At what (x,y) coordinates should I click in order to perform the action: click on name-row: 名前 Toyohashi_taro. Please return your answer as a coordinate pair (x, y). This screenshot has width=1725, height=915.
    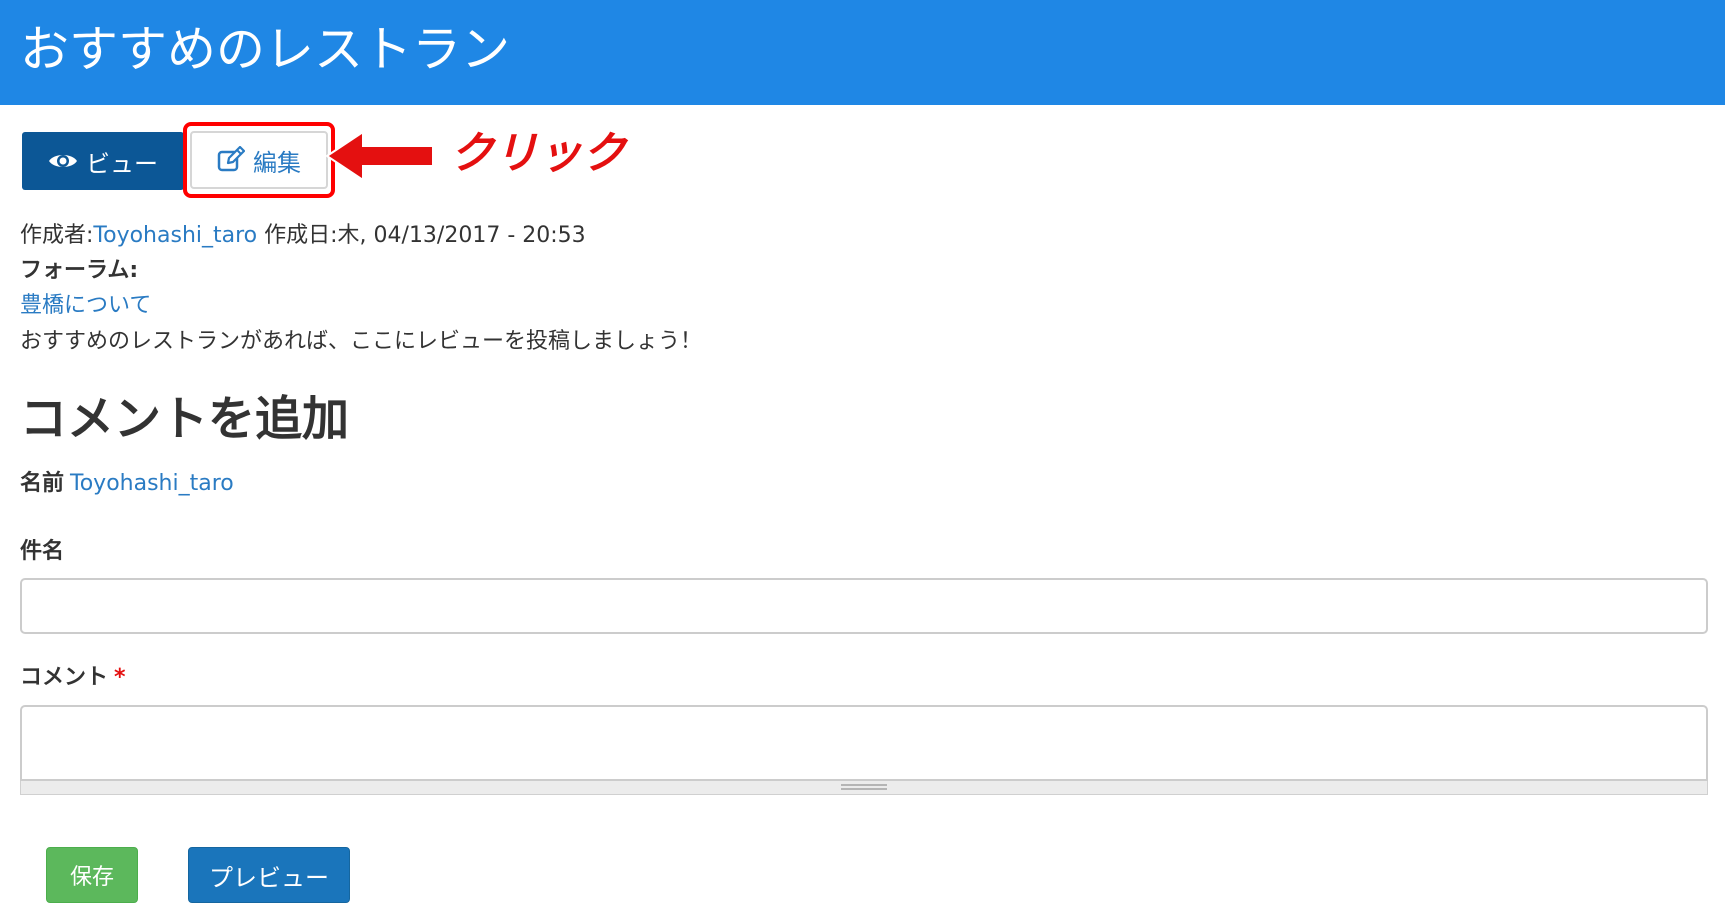
    Looking at the image, I should click on (127, 484).